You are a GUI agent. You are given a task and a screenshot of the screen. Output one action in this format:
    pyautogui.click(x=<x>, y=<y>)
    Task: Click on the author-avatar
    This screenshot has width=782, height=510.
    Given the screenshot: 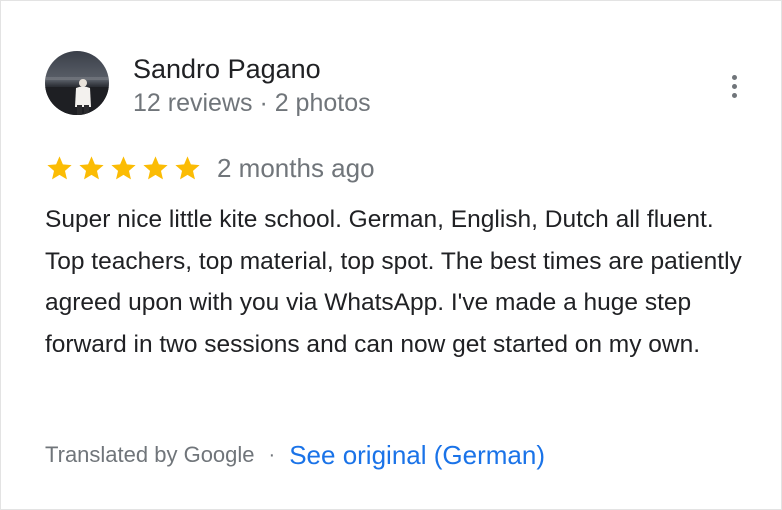 What is the action you would take?
    pyautogui.click(x=77, y=83)
    